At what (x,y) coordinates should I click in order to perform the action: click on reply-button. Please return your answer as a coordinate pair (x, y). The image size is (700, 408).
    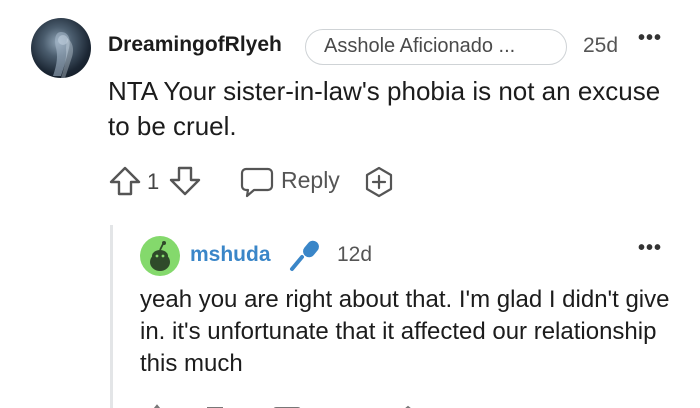
    Looking at the image, I should click on (257, 182).